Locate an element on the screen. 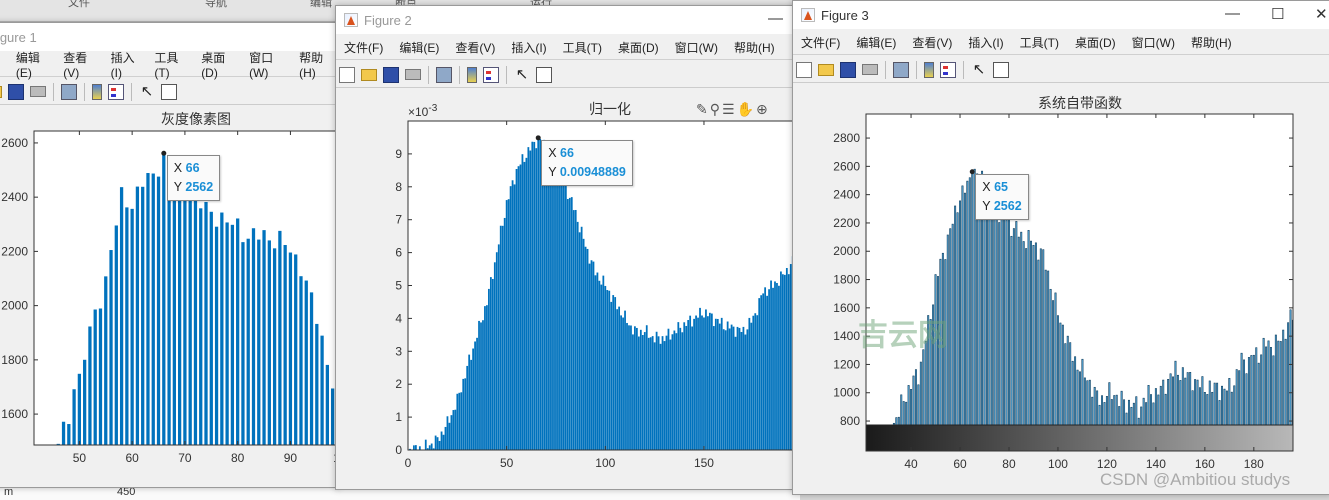  y-tick-label: 1600 is located at coordinates (846, 308).